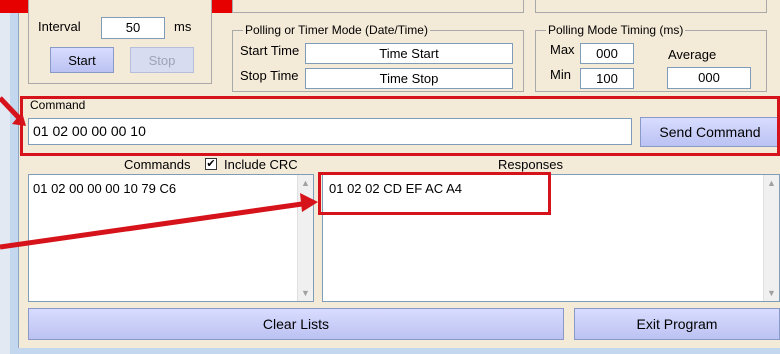 This screenshot has width=780, height=354. What do you see at coordinates (309, 202) in the screenshot?
I see `response-arrowhead-icon` at bounding box center [309, 202].